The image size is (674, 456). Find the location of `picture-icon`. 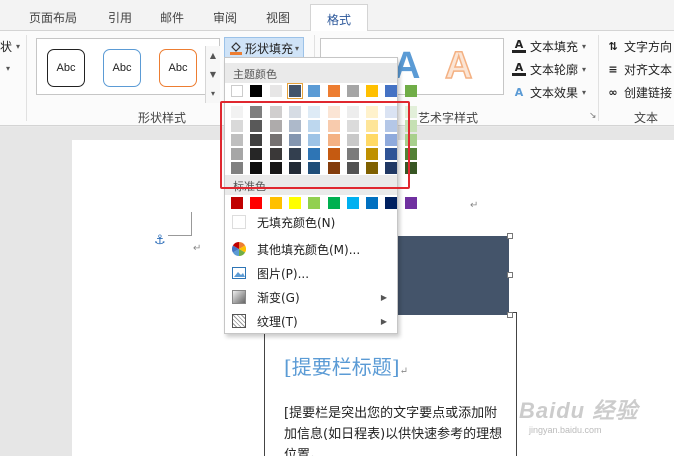

picture-icon is located at coordinates (239, 273).